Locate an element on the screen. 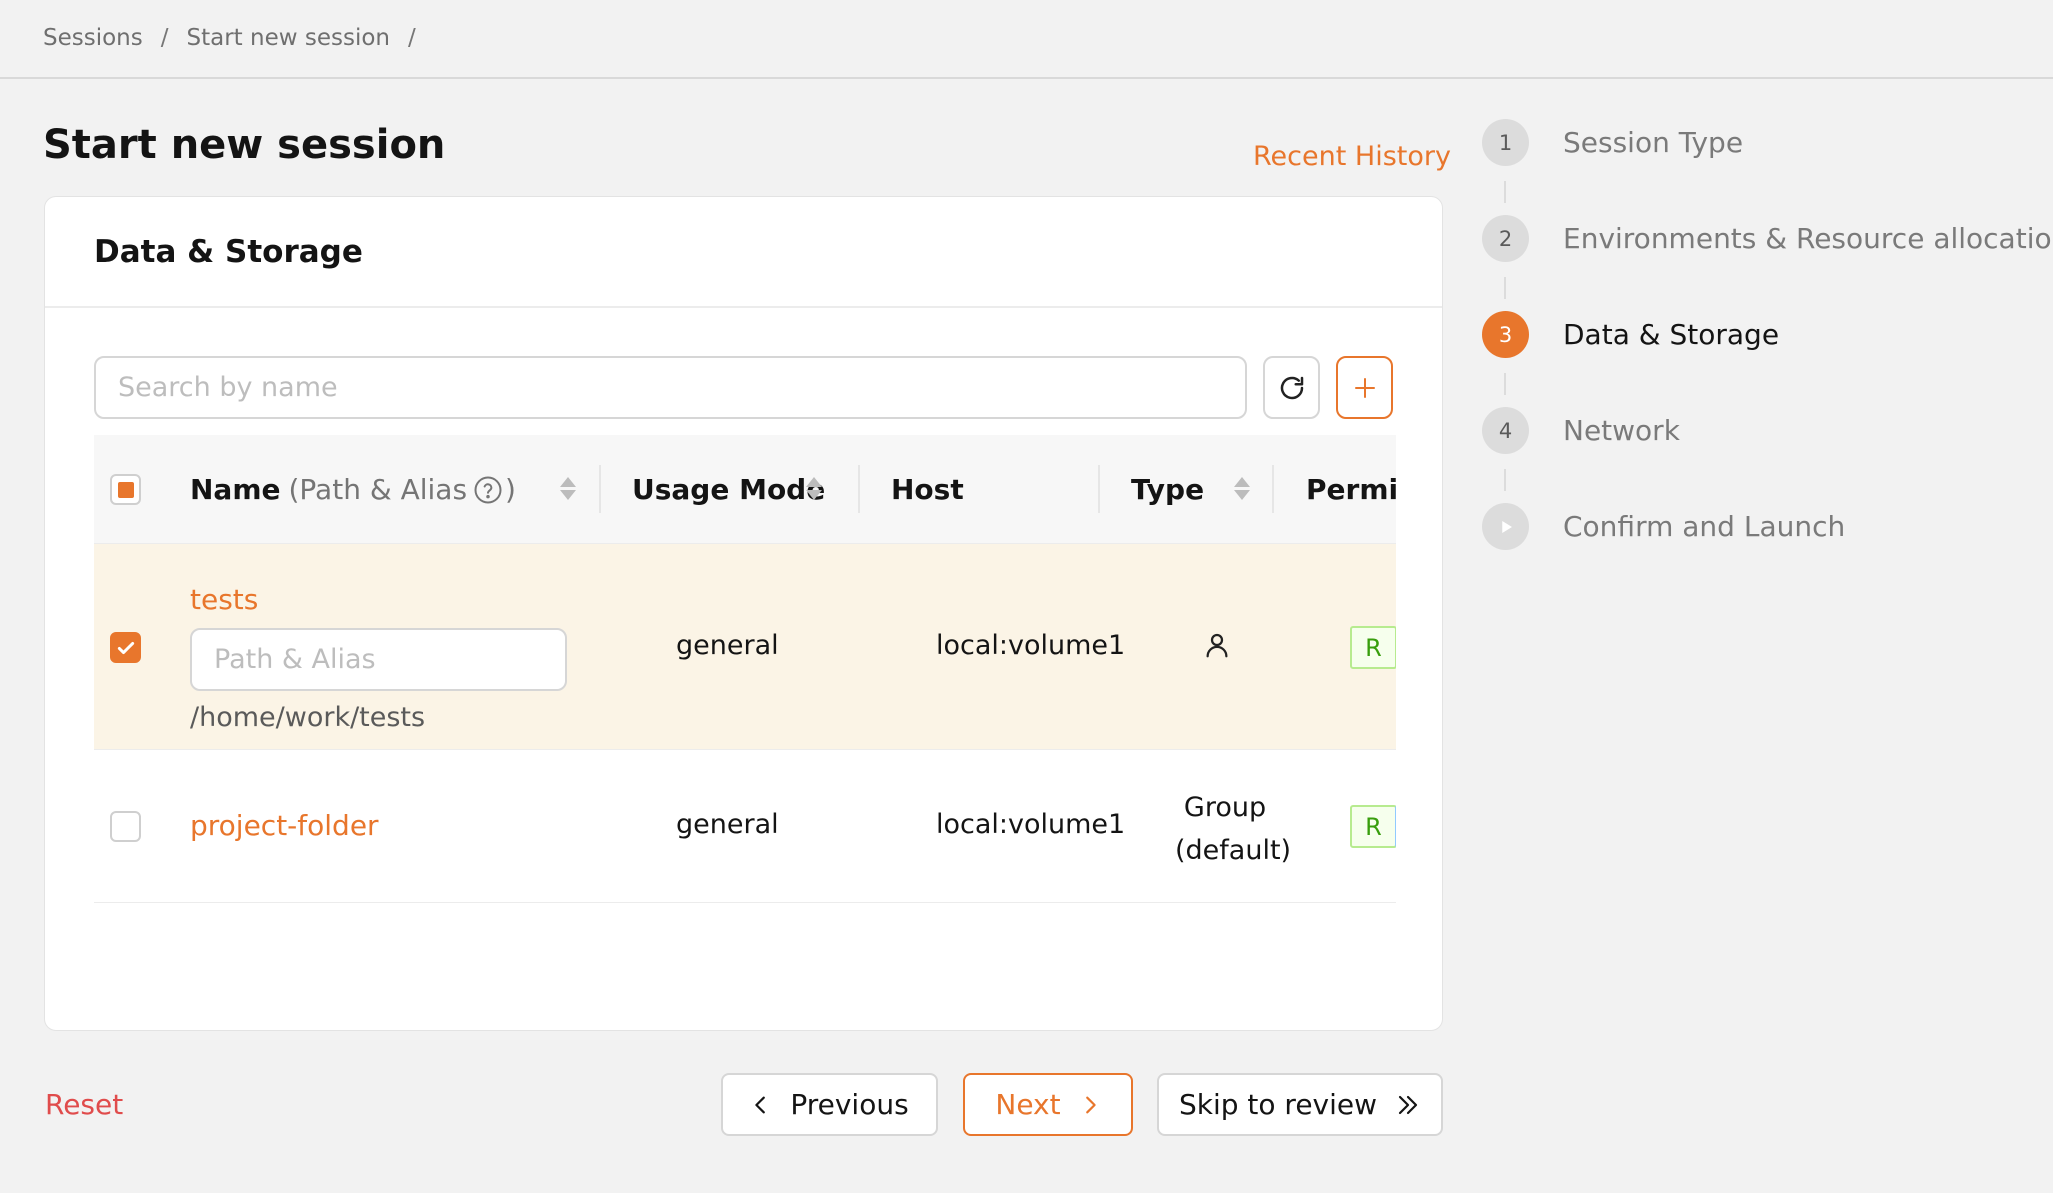 This screenshot has width=2053, height=1193. reset-button: Reset is located at coordinates (84, 1104).